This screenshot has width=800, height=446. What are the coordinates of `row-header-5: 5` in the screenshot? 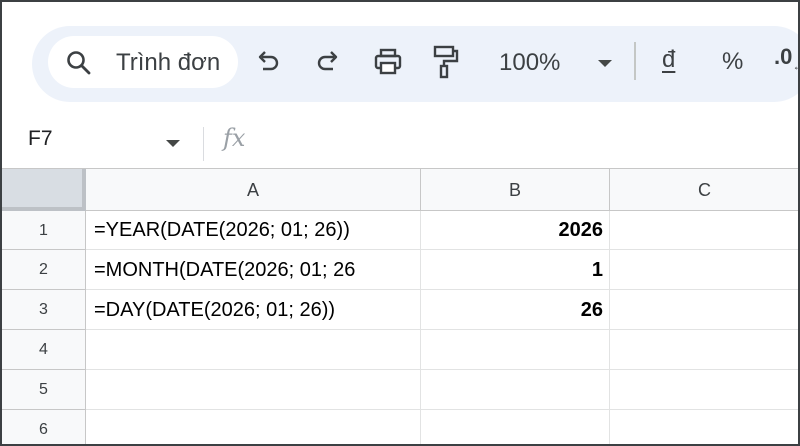 It's located at (44, 390).